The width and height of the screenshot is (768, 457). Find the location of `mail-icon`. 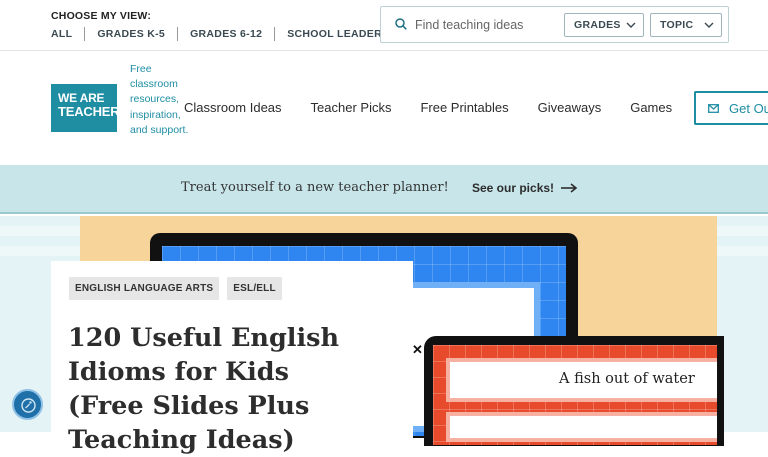

mail-icon is located at coordinates (713, 108).